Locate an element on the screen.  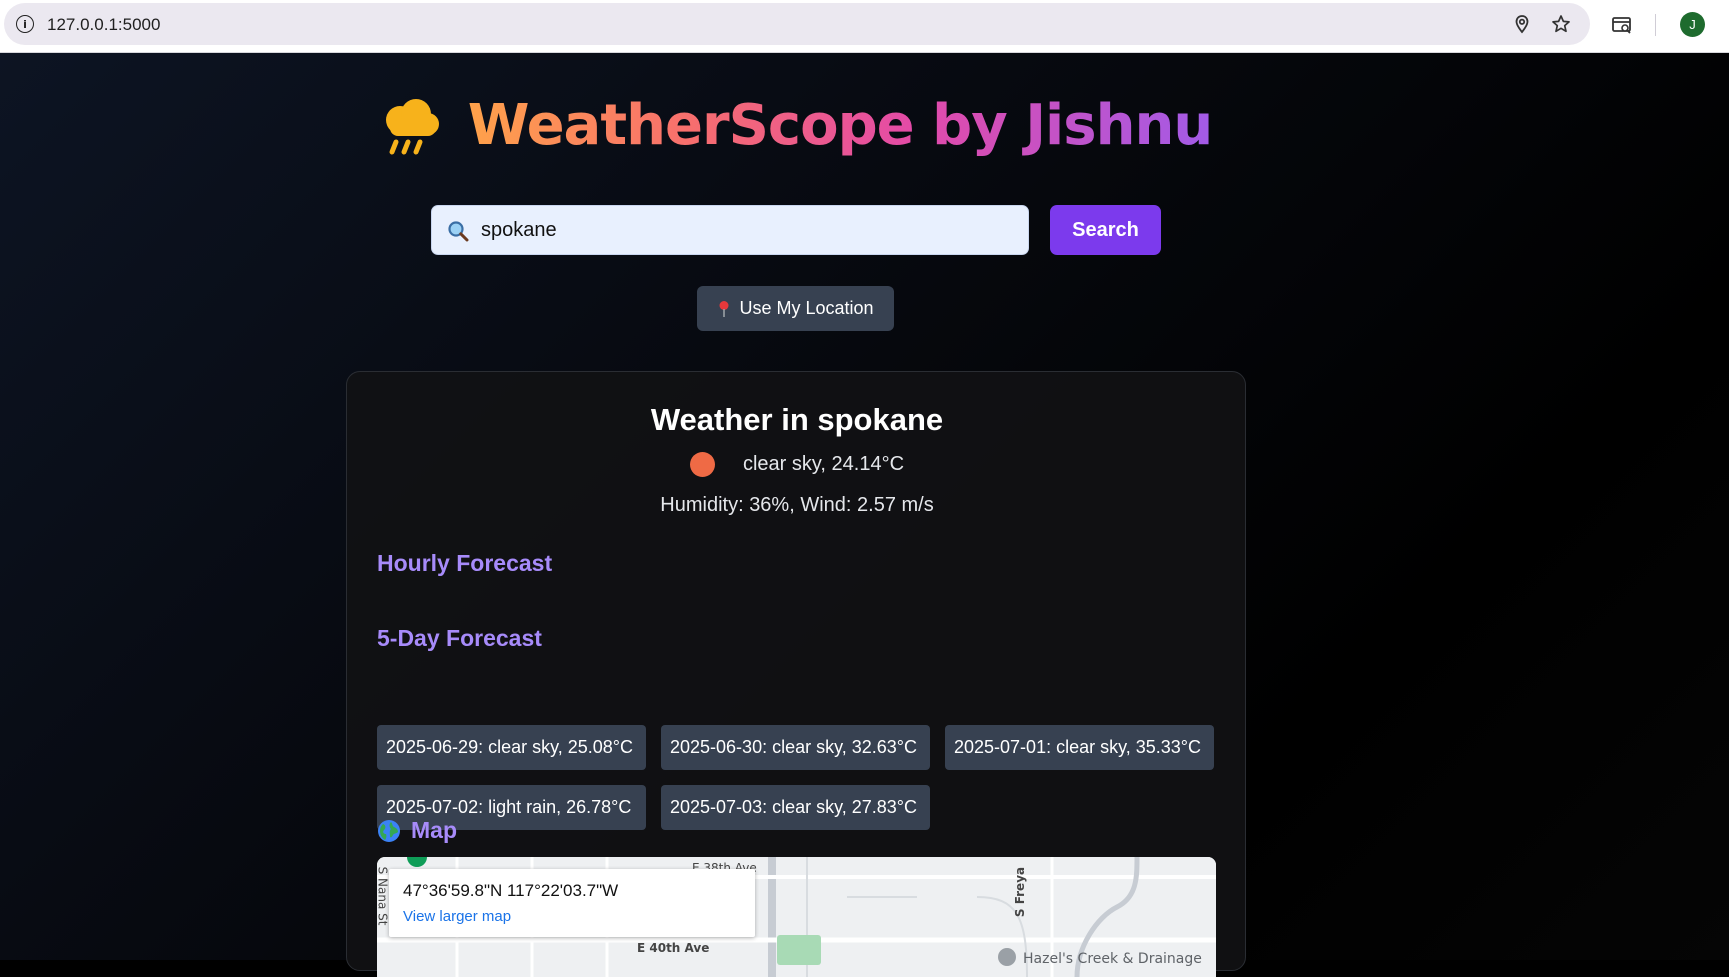
rain-cloud-icon is located at coordinates (412, 127).